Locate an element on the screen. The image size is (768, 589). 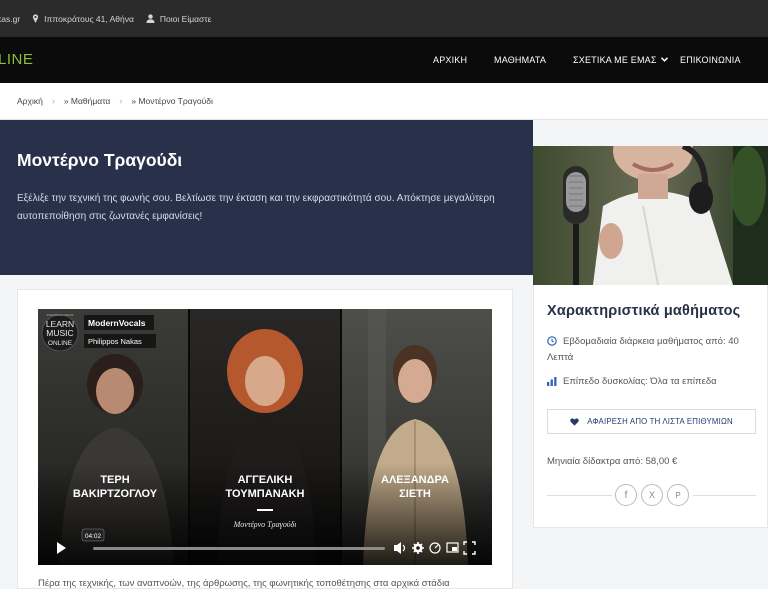
video-caption: Μοντέρνο Τραγούδι is located at coordinates (265, 524).